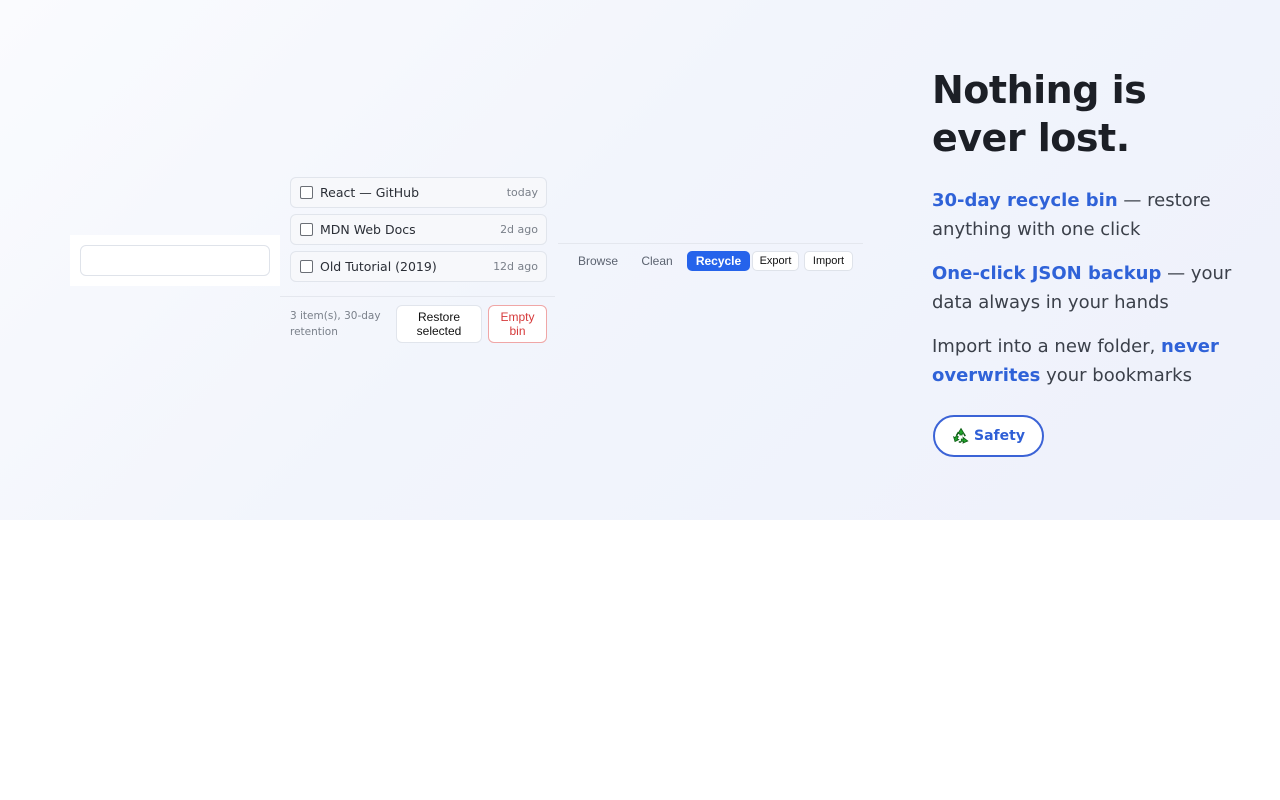  What do you see at coordinates (1039, 114) in the screenshot?
I see `page-title: Nothing is ever lost.` at bounding box center [1039, 114].